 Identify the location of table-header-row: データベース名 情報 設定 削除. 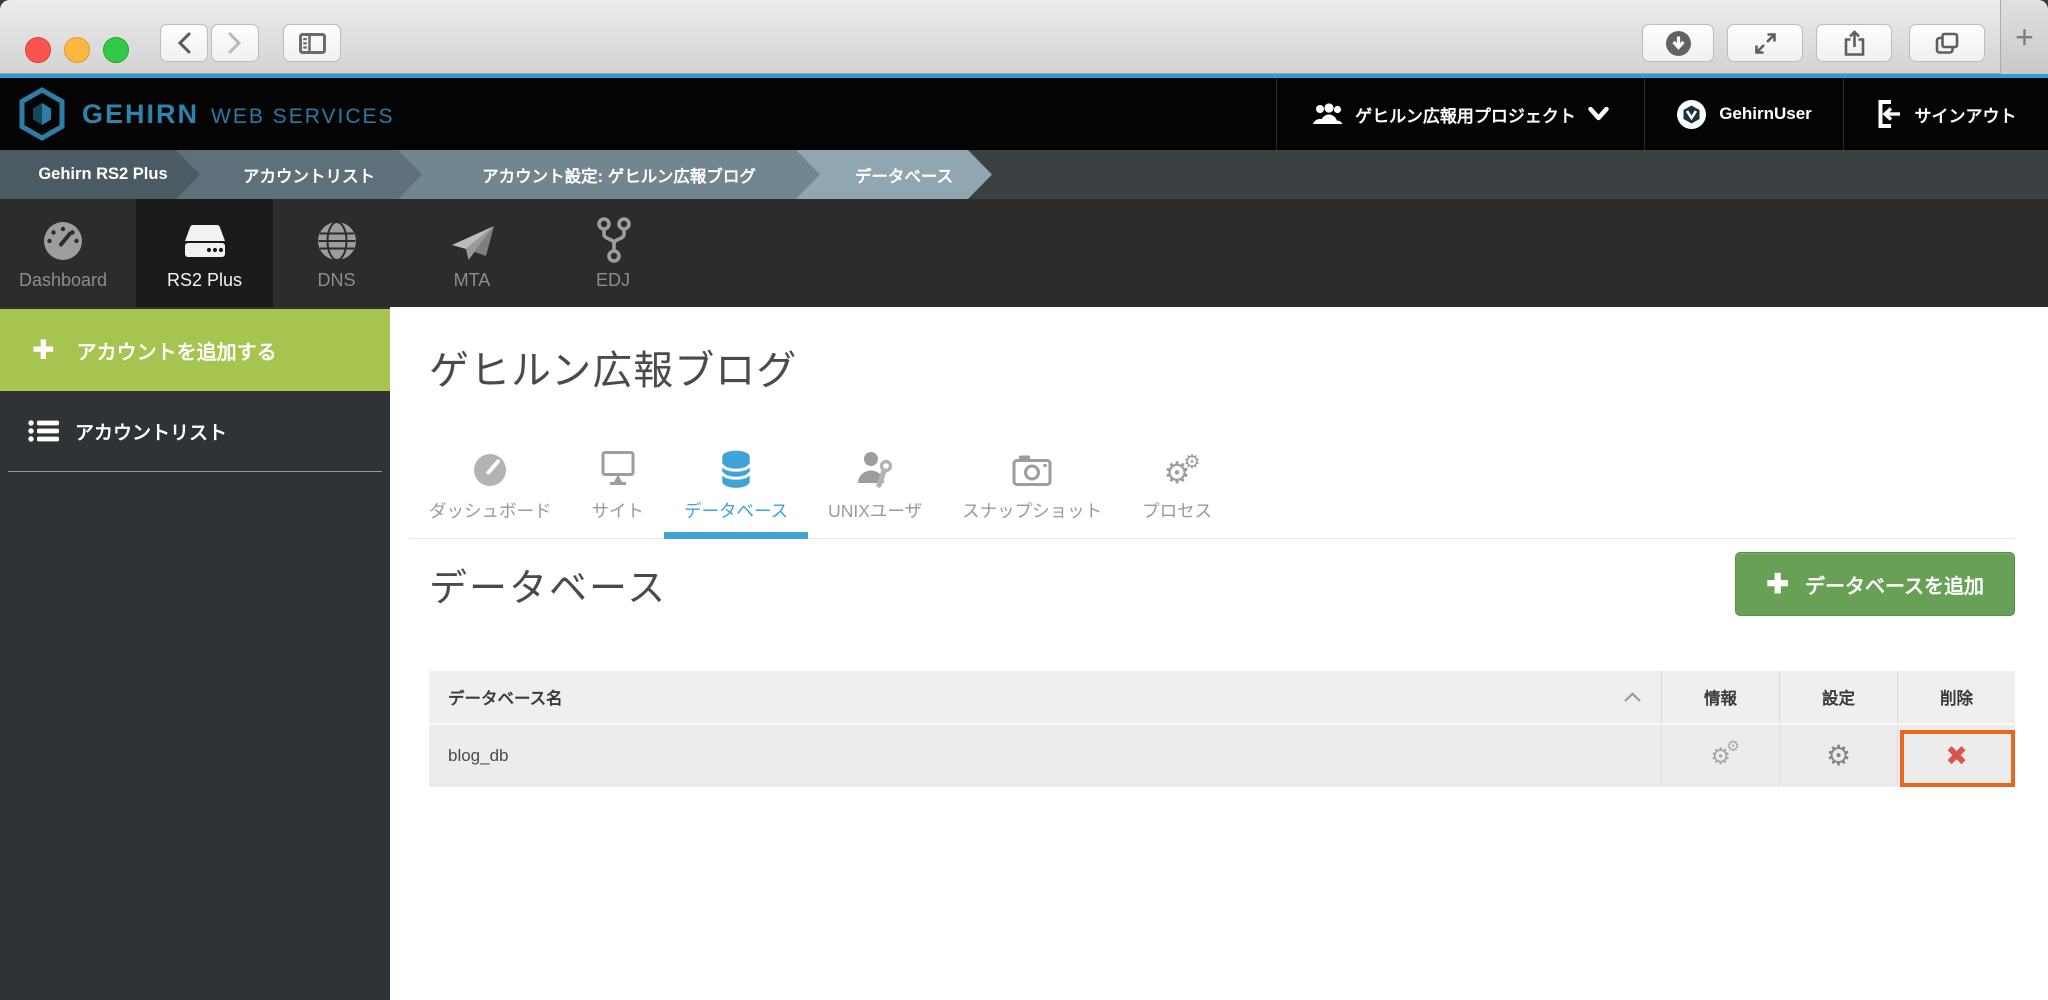
(1222, 697).